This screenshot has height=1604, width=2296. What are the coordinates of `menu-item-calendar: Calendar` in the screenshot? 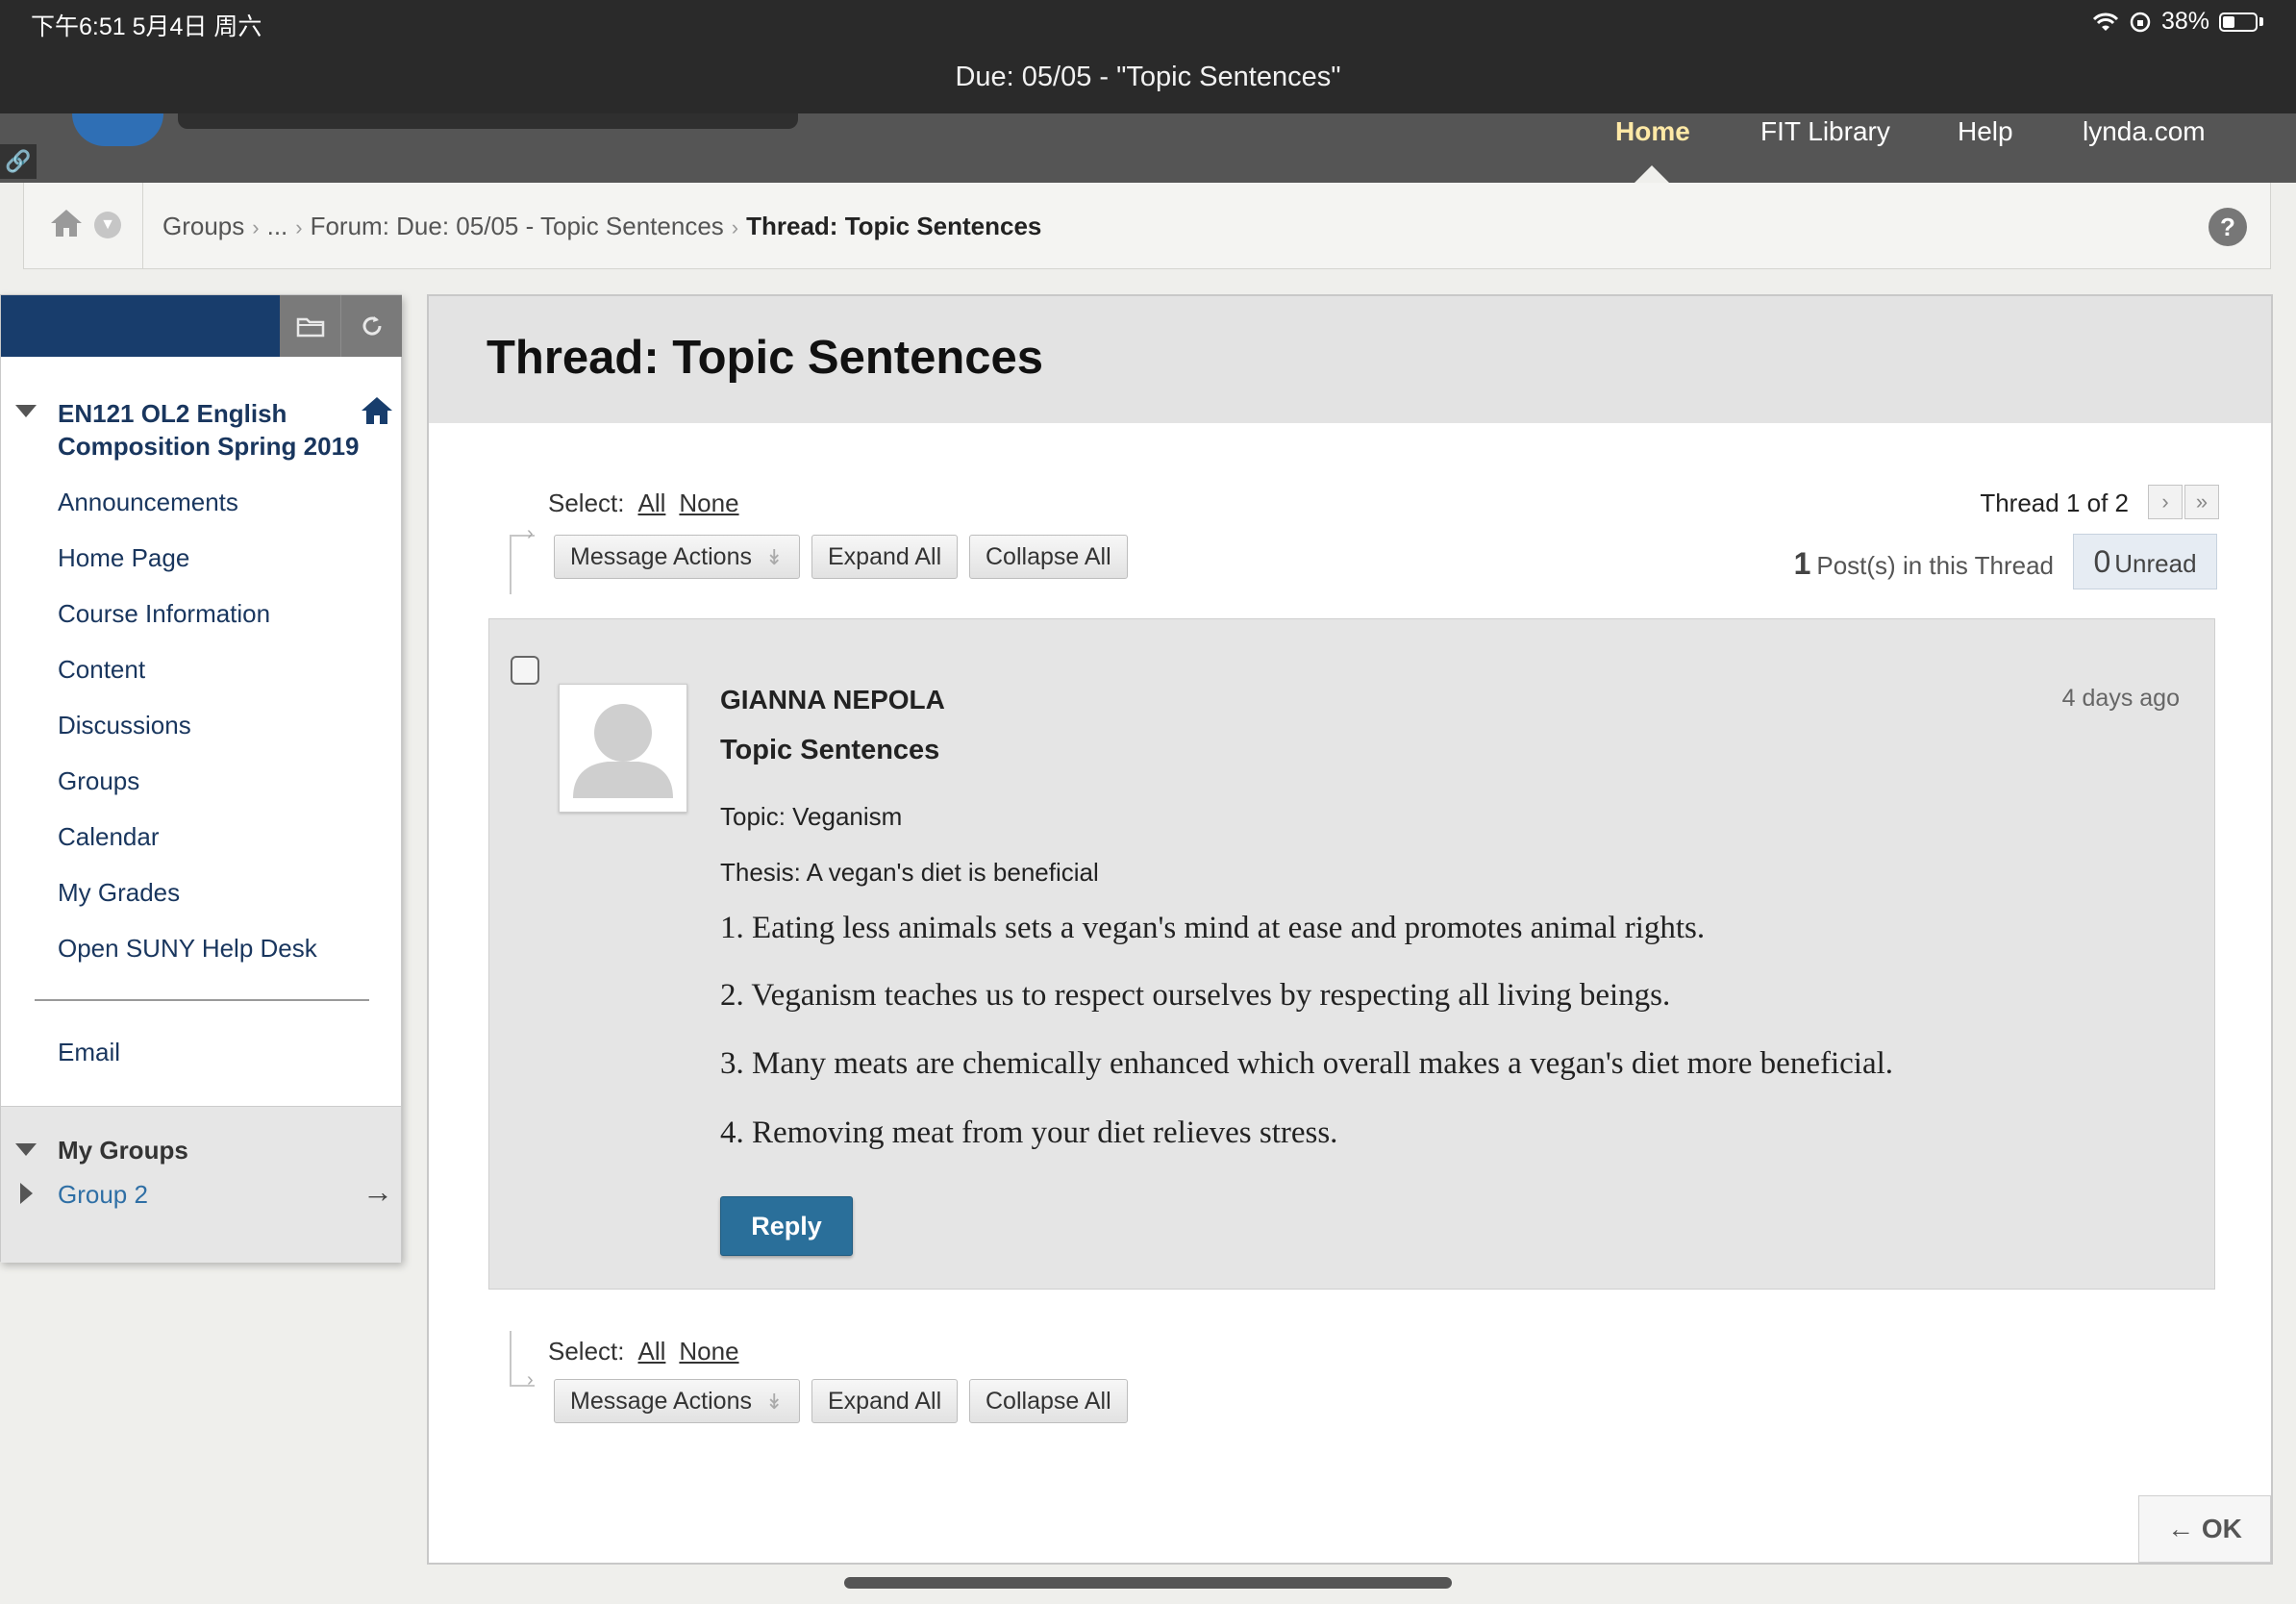 It's located at (109, 837).